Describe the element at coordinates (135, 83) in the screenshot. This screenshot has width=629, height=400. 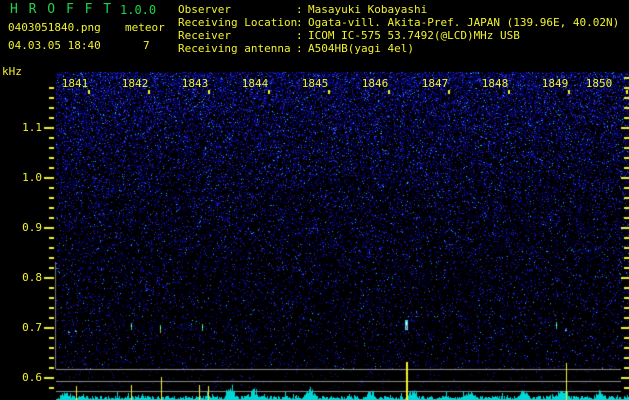
I see `time-tick-label: 1842` at that location.